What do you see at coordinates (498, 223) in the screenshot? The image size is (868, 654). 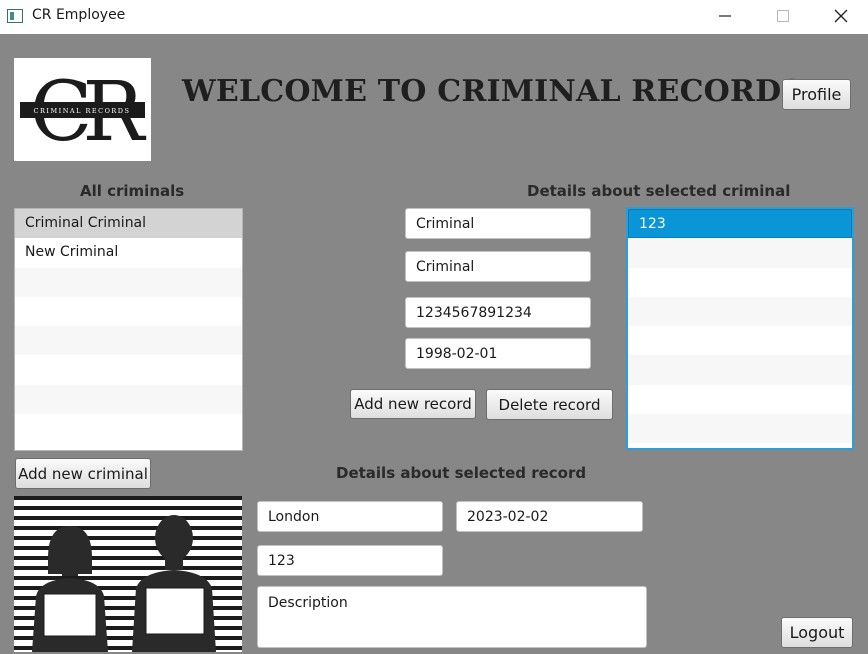 I see `first-name-field: Criminal` at bounding box center [498, 223].